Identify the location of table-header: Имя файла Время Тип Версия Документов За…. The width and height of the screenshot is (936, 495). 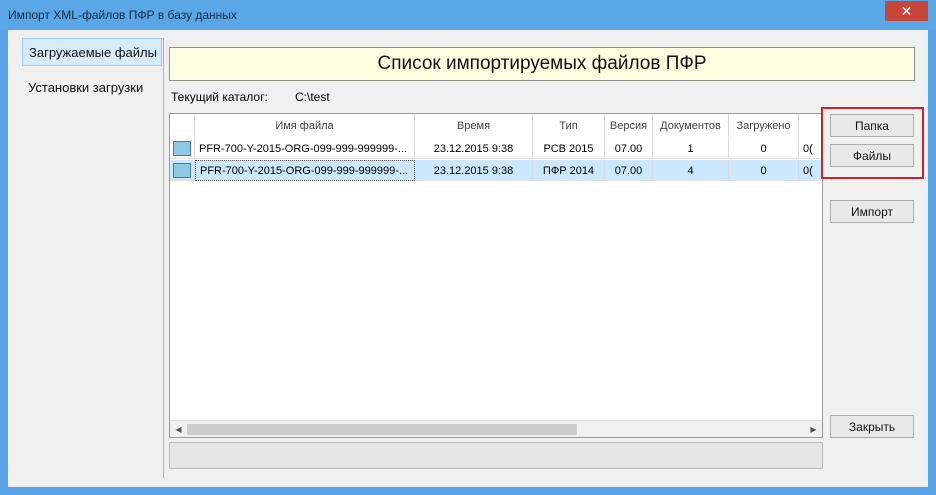
(496, 125).